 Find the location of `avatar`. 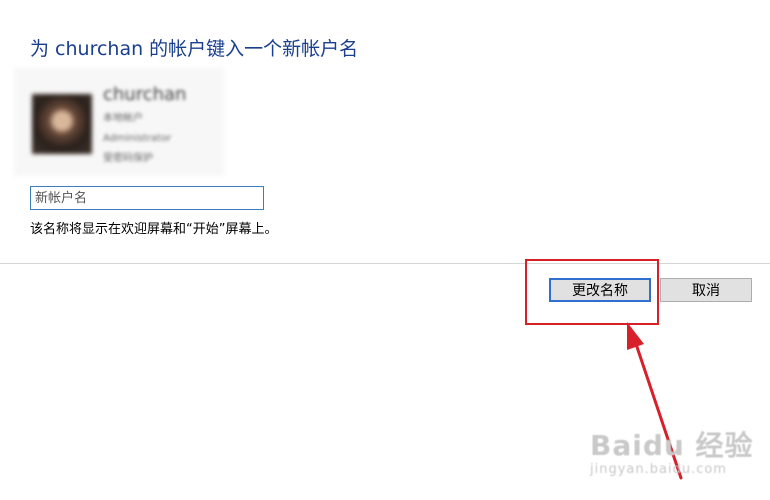

avatar is located at coordinates (62, 124).